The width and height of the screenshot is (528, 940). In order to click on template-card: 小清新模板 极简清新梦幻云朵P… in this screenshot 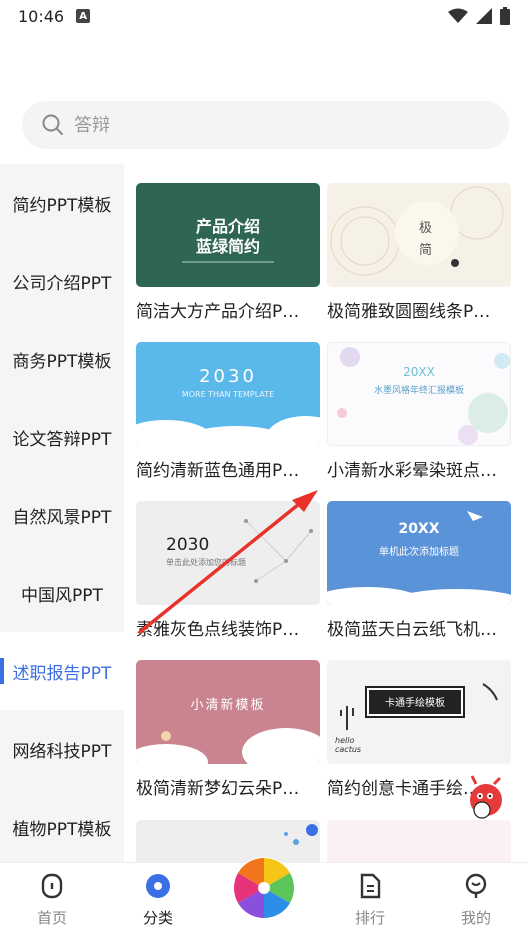, I will do `click(228, 729)`.